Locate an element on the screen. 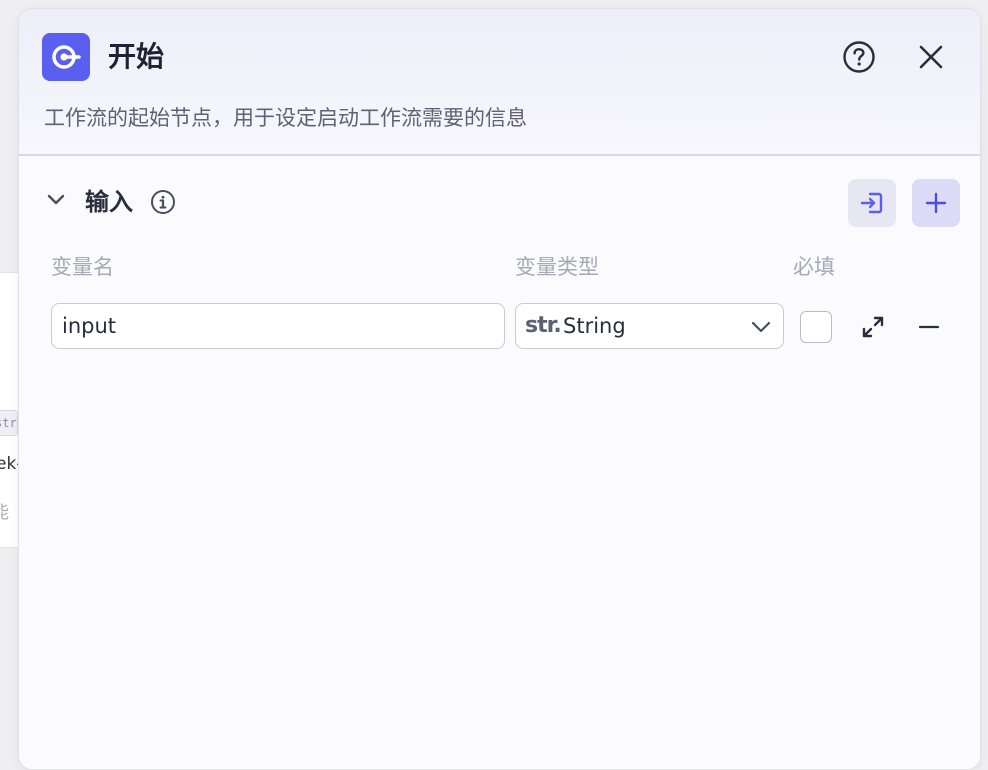 The image size is (988, 770). panel-title: 开始 is located at coordinates (136, 56).